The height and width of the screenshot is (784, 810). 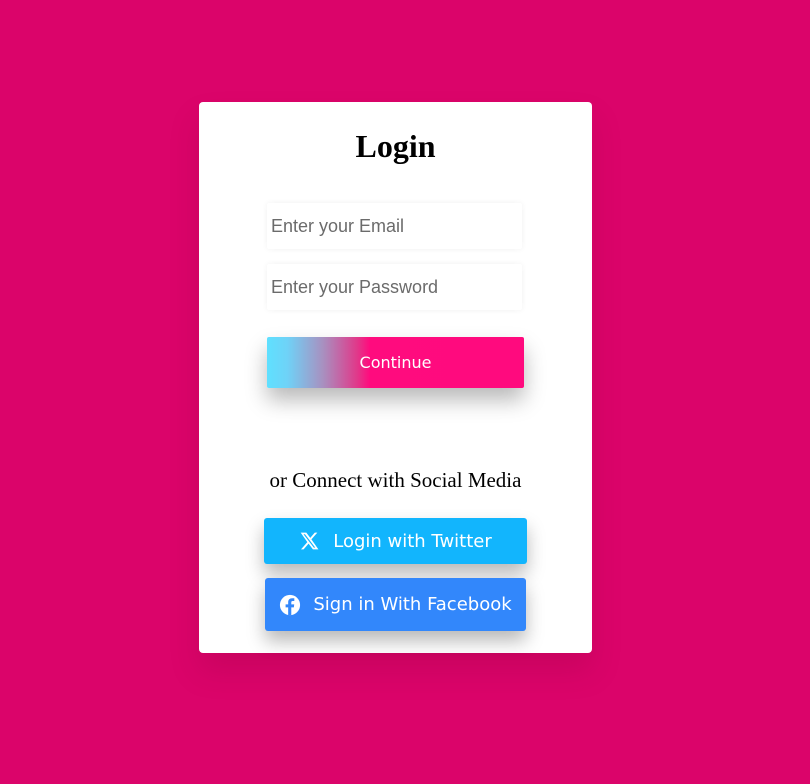 I want to click on email-field, so click(x=394, y=226).